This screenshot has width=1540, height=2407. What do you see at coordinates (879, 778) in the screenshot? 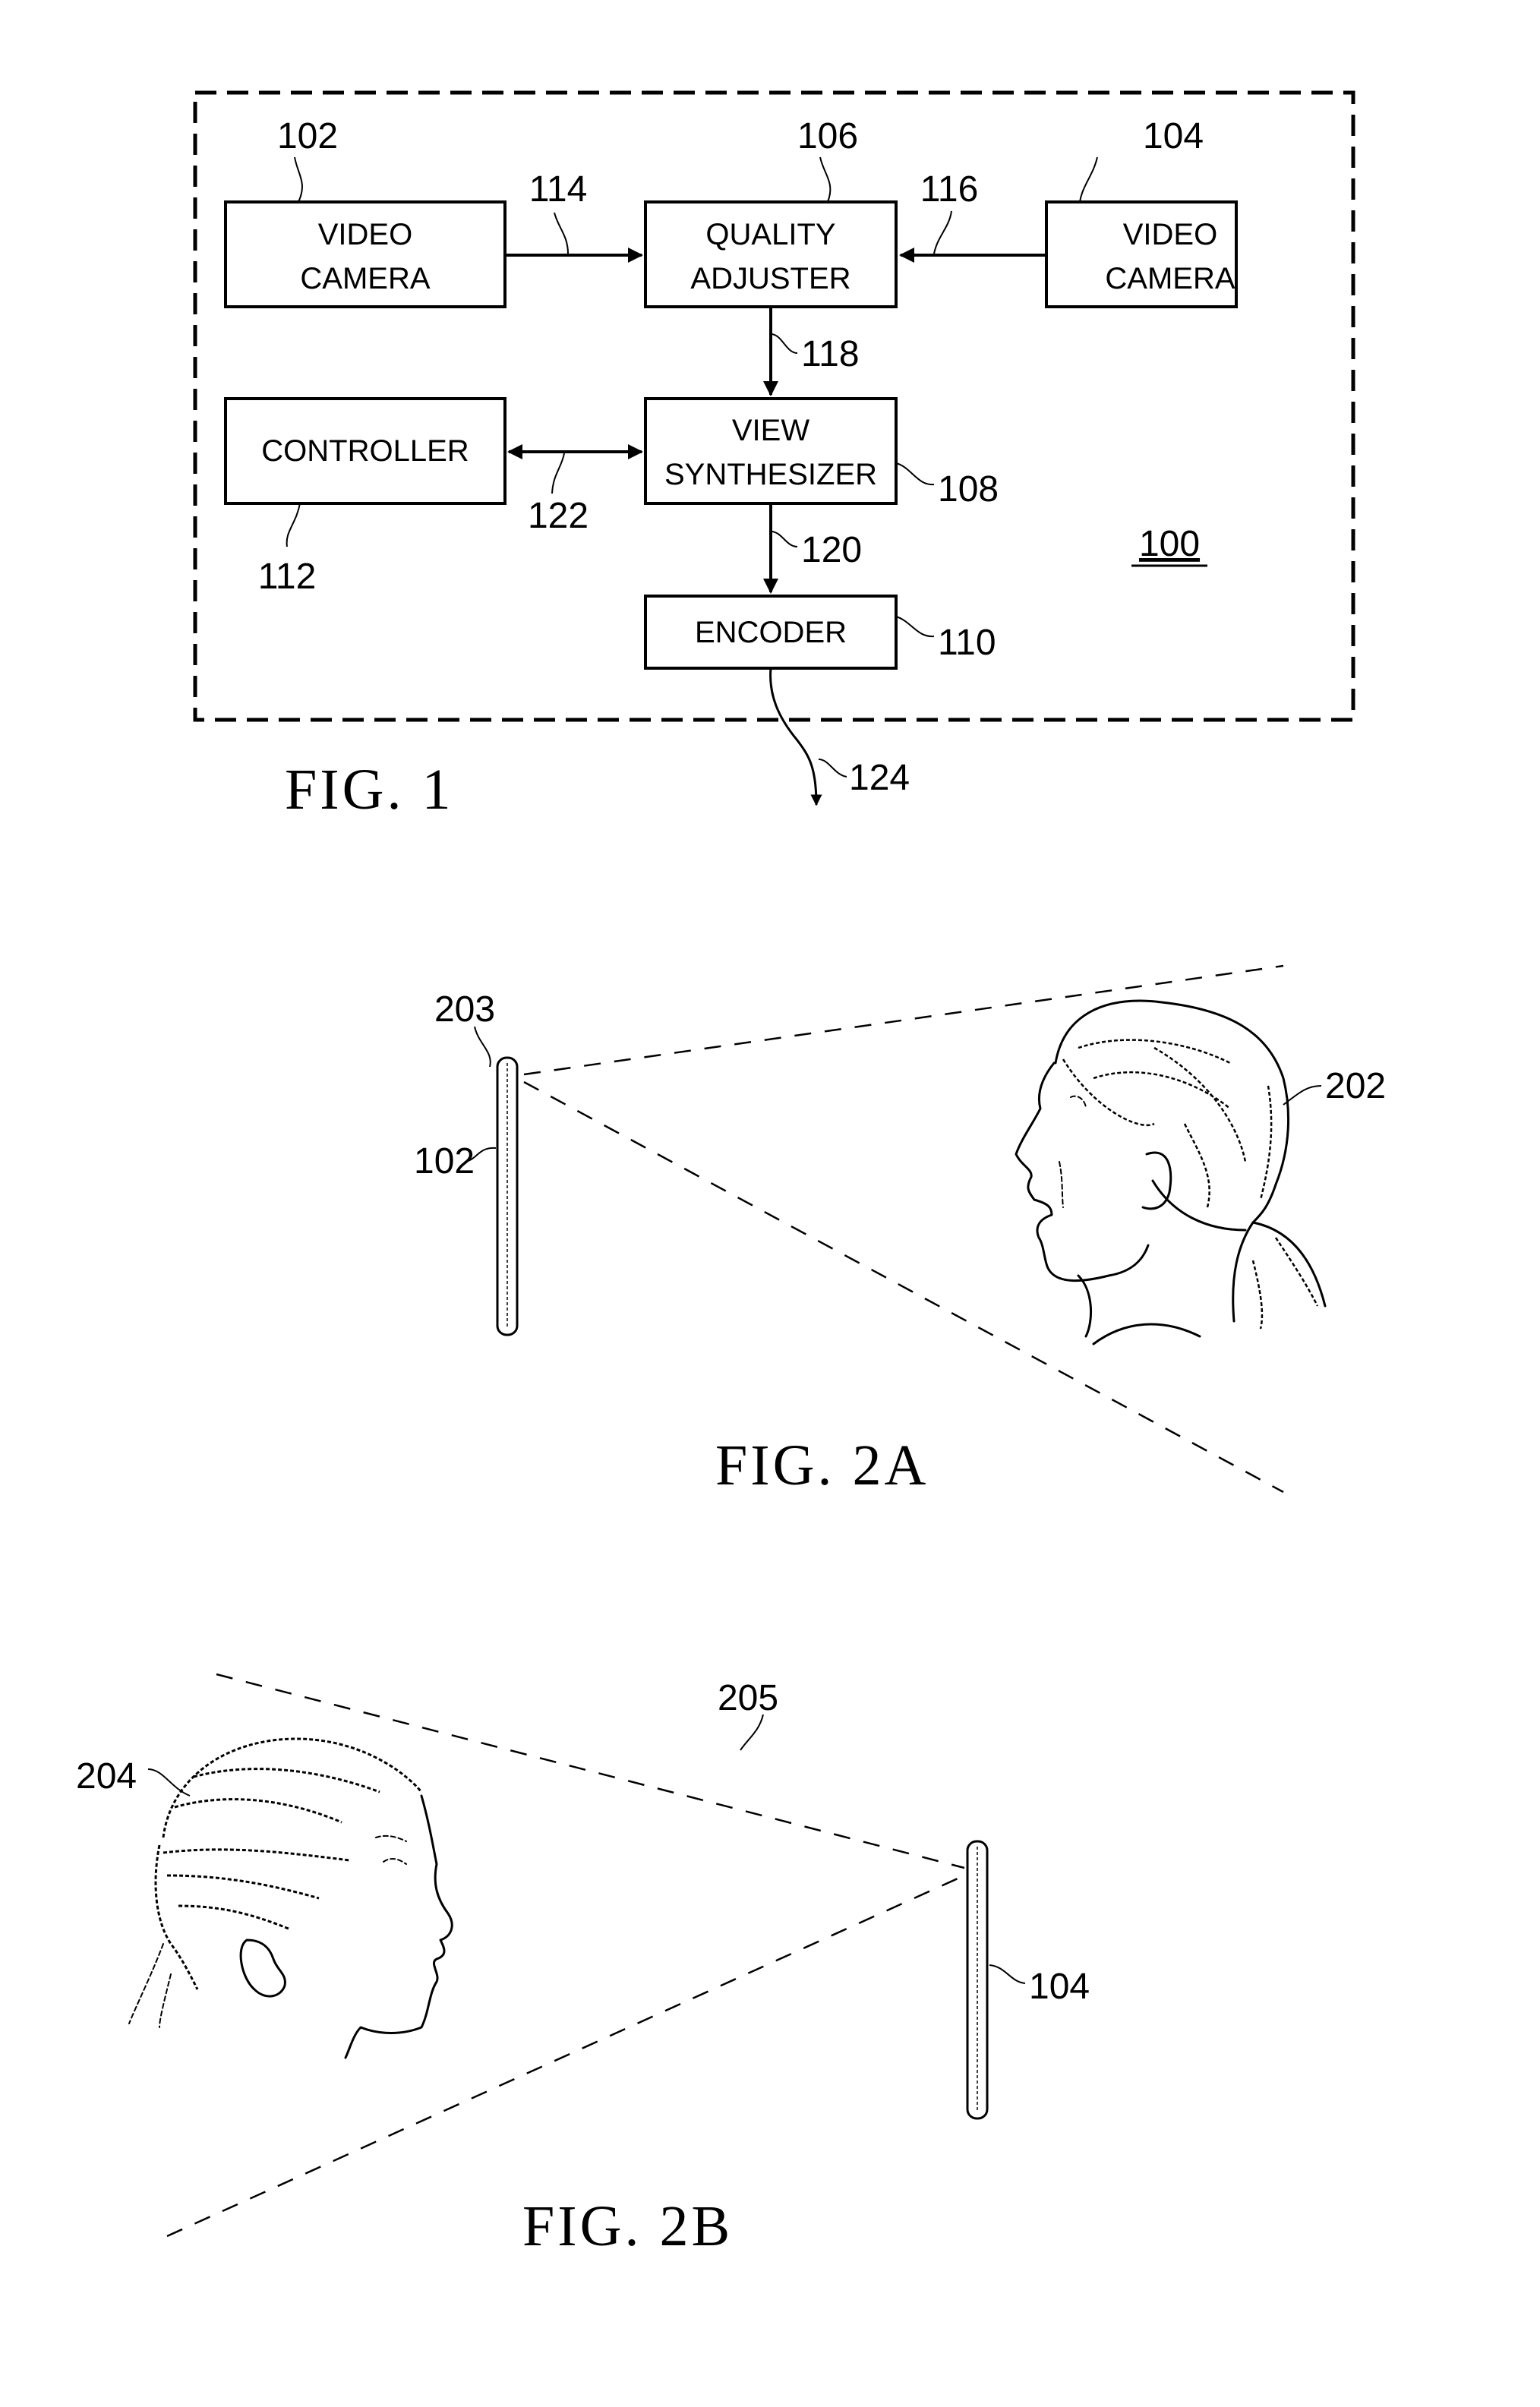
I see `ref-124: 124` at bounding box center [879, 778].